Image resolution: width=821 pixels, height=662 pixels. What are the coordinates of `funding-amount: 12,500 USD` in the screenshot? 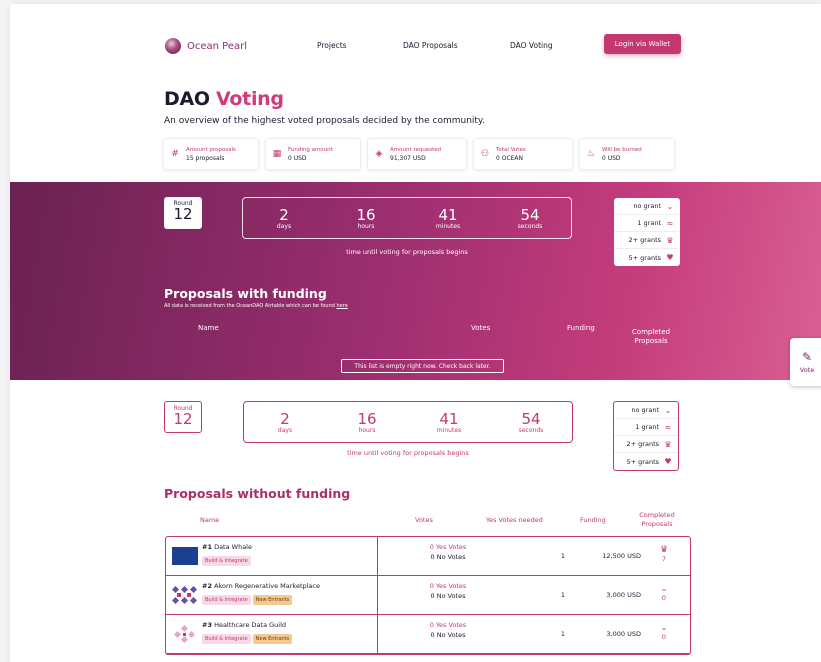 It's located at (621, 556).